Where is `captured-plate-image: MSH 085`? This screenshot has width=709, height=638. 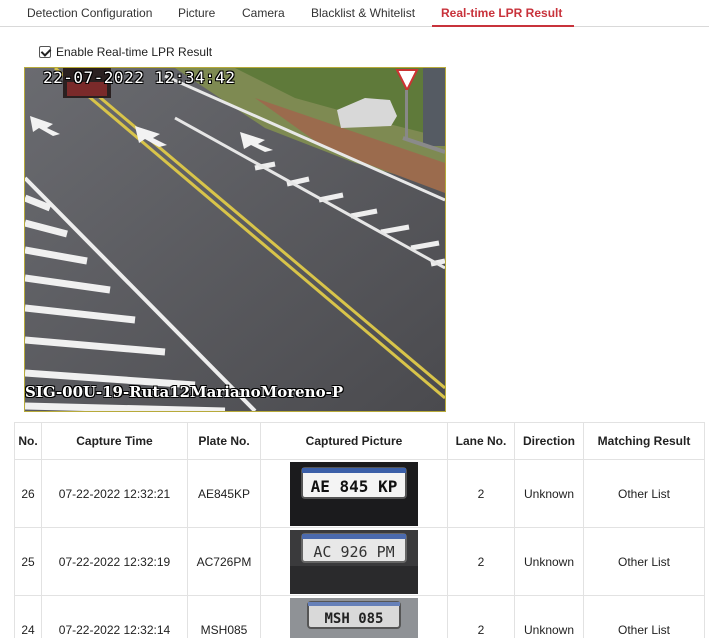
captured-plate-image: MSH 085 is located at coordinates (354, 617).